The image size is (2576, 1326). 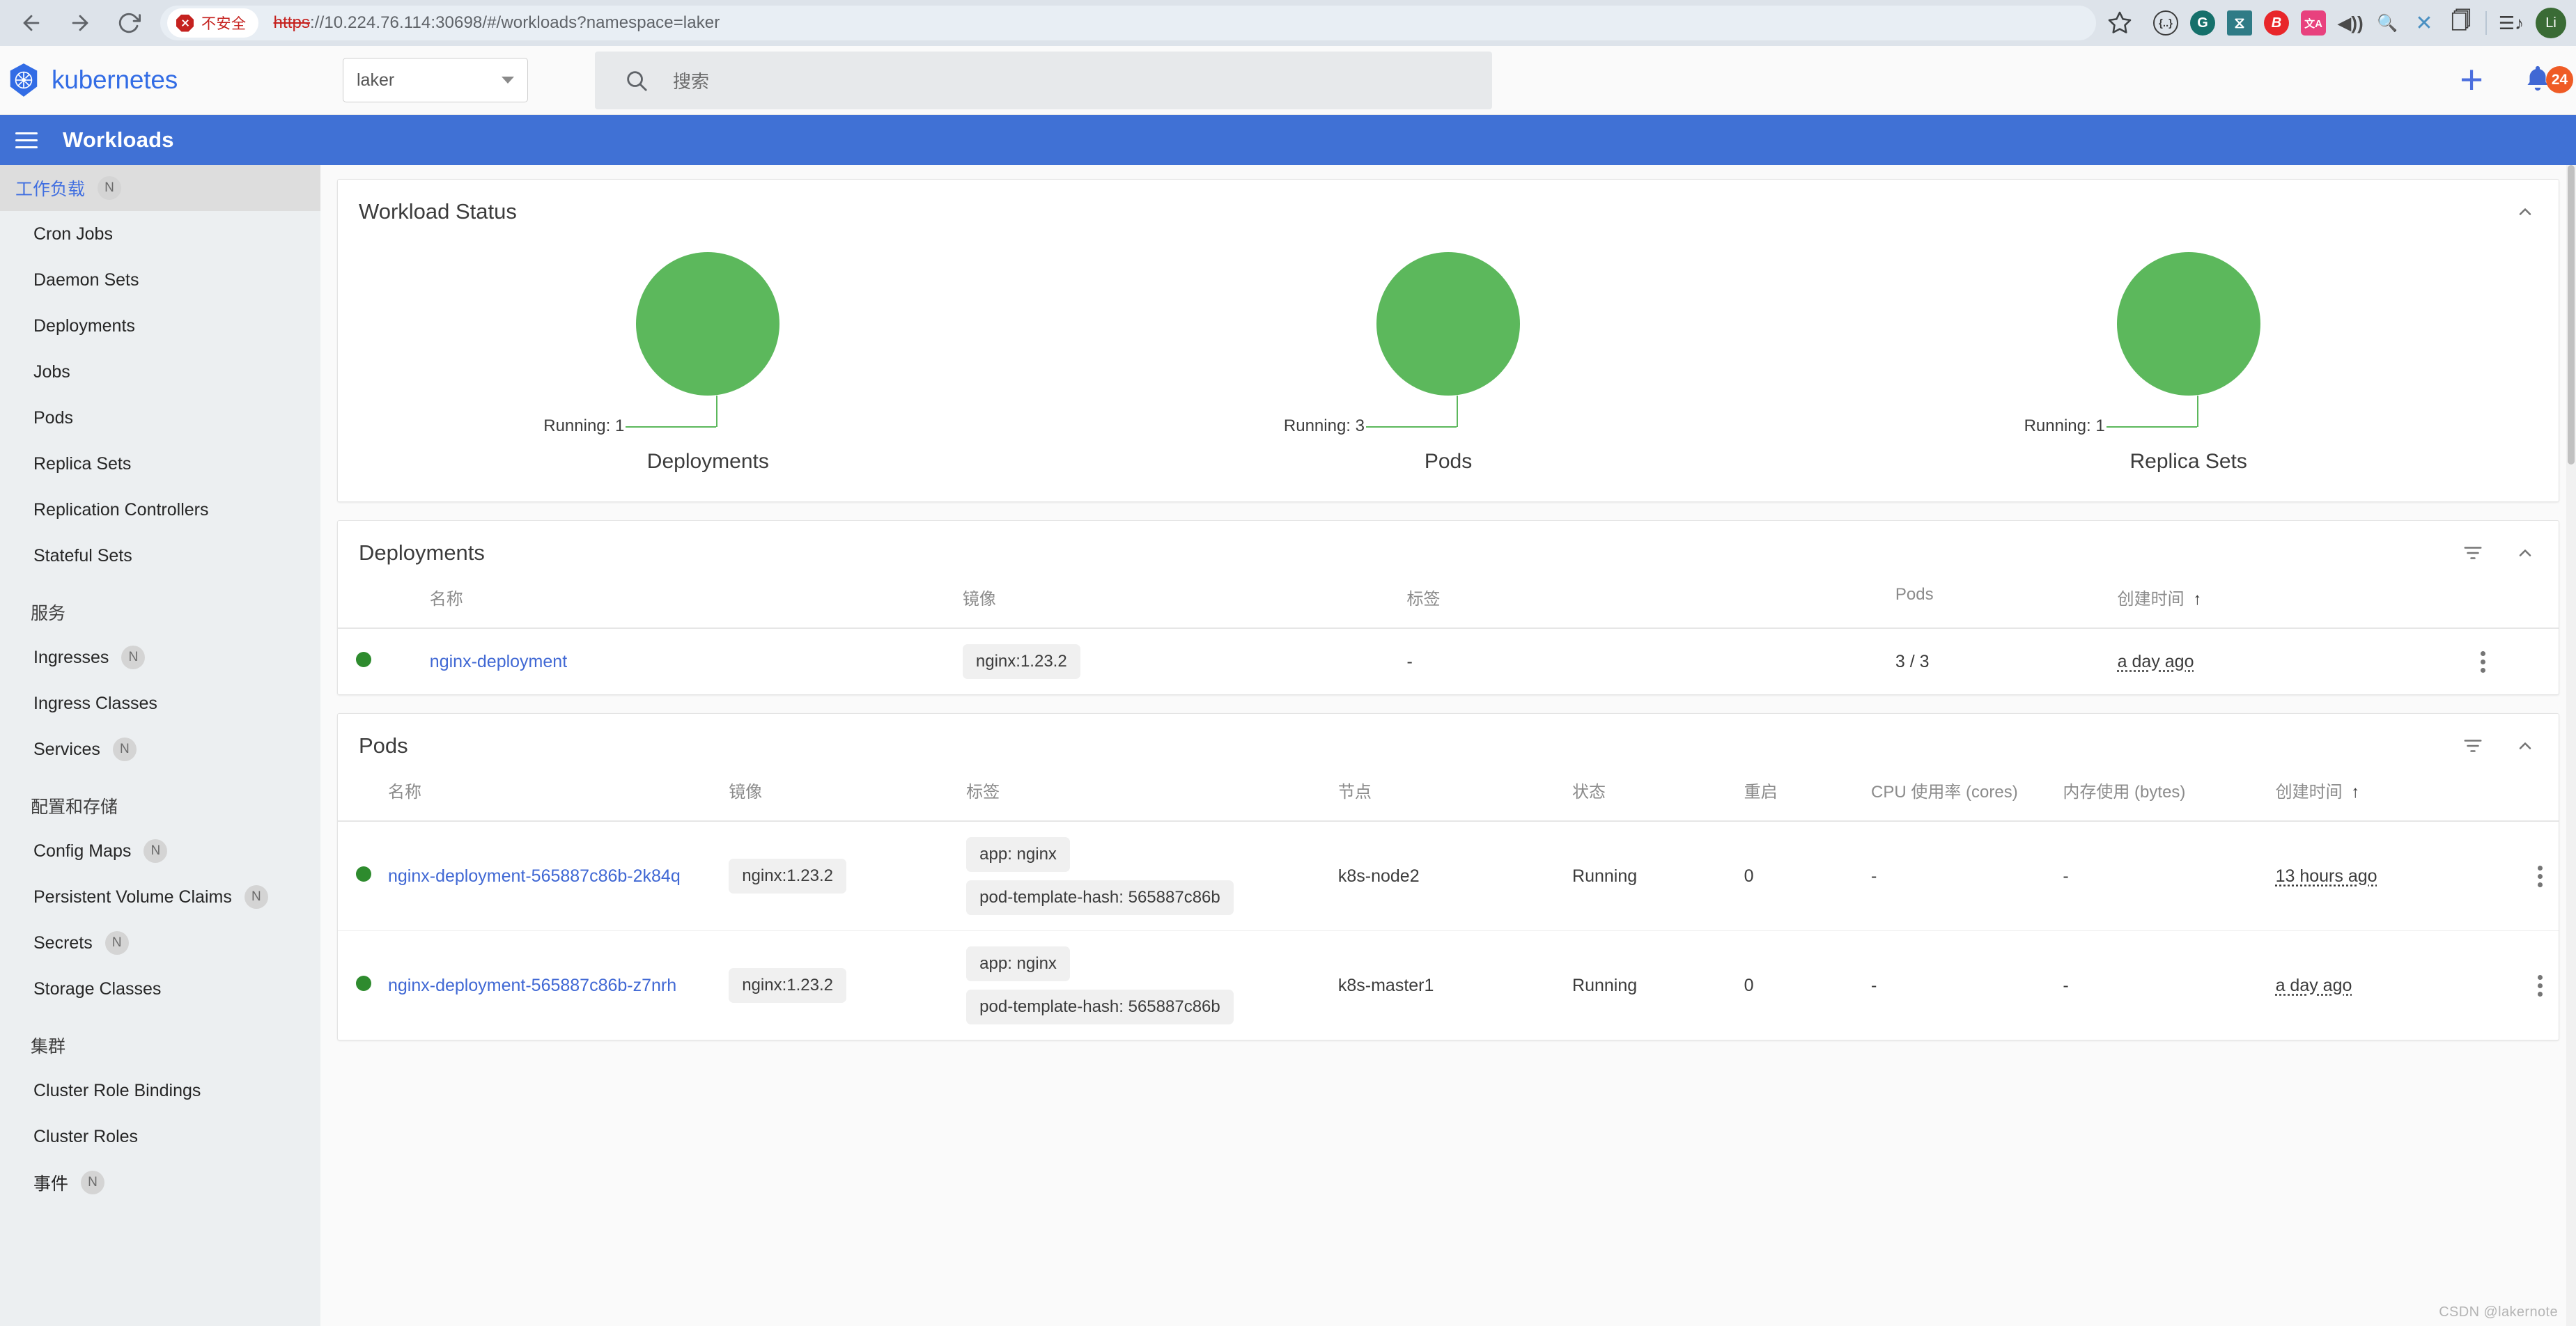 I want to click on sidebar-item-config-maps: Config Maps N, so click(x=160, y=851).